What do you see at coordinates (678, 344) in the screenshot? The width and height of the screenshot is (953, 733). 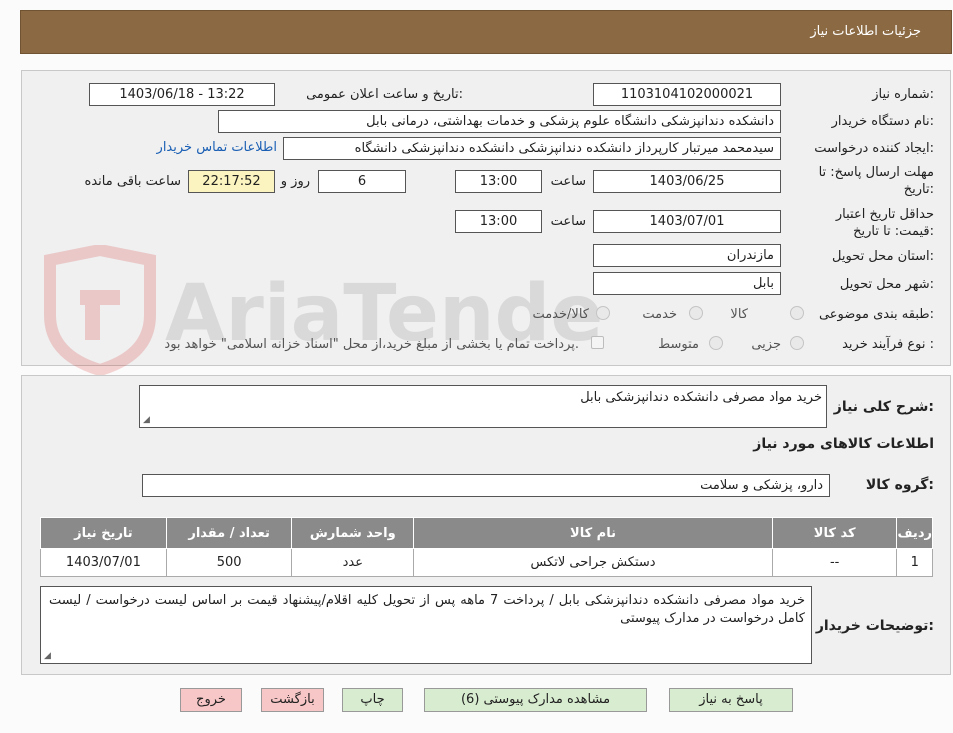 I see `process-medium-label: متوسط` at bounding box center [678, 344].